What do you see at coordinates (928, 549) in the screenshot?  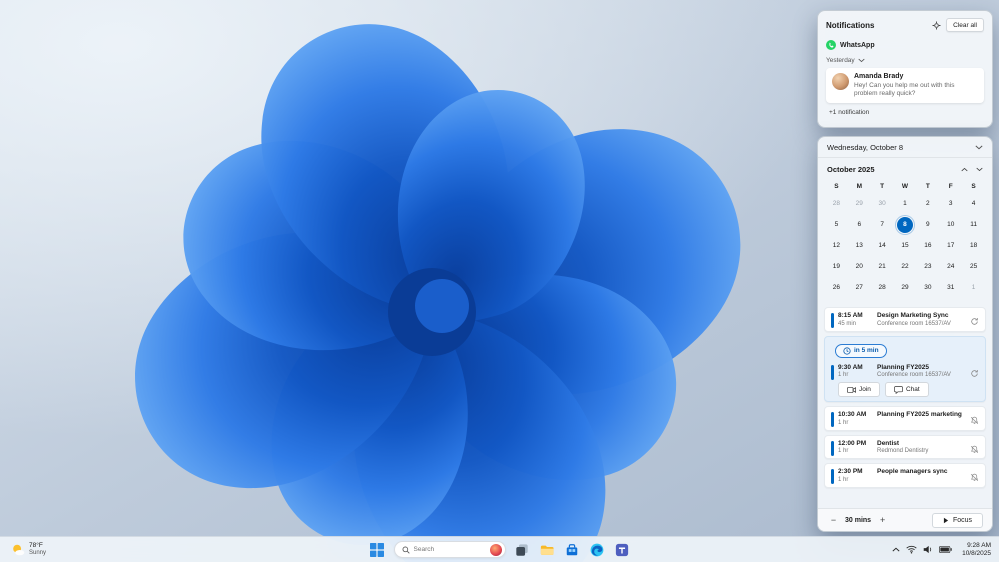 I see `volume-icon` at bounding box center [928, 549].